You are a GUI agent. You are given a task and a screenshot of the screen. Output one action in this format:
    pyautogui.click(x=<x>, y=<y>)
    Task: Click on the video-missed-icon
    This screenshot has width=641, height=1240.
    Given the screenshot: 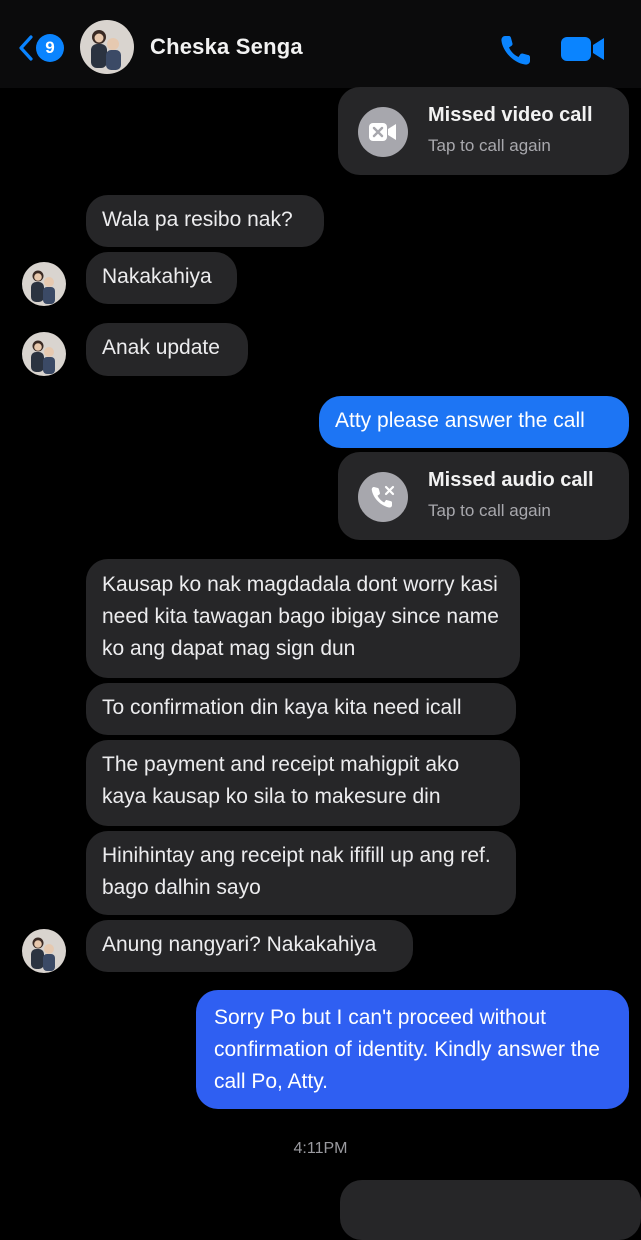 What is the action you would take?
    pyautogui.click(x=383, y=132)
    